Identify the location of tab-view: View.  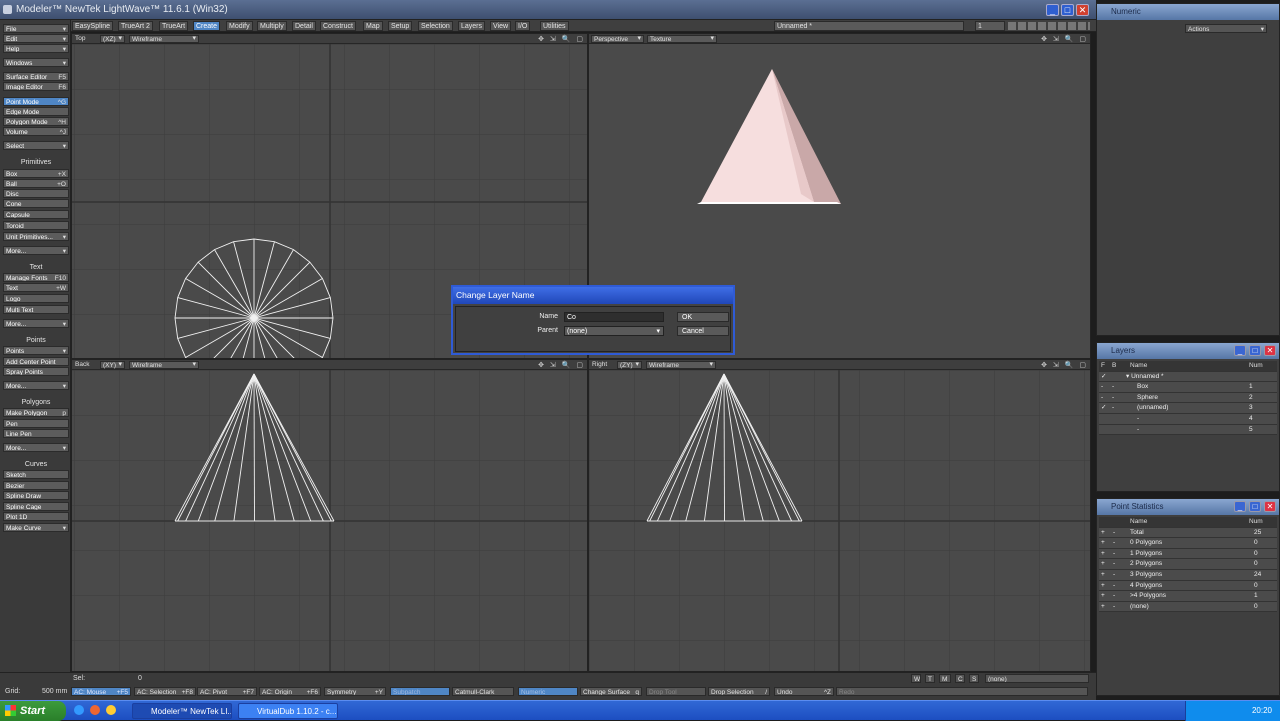
(501, 26).